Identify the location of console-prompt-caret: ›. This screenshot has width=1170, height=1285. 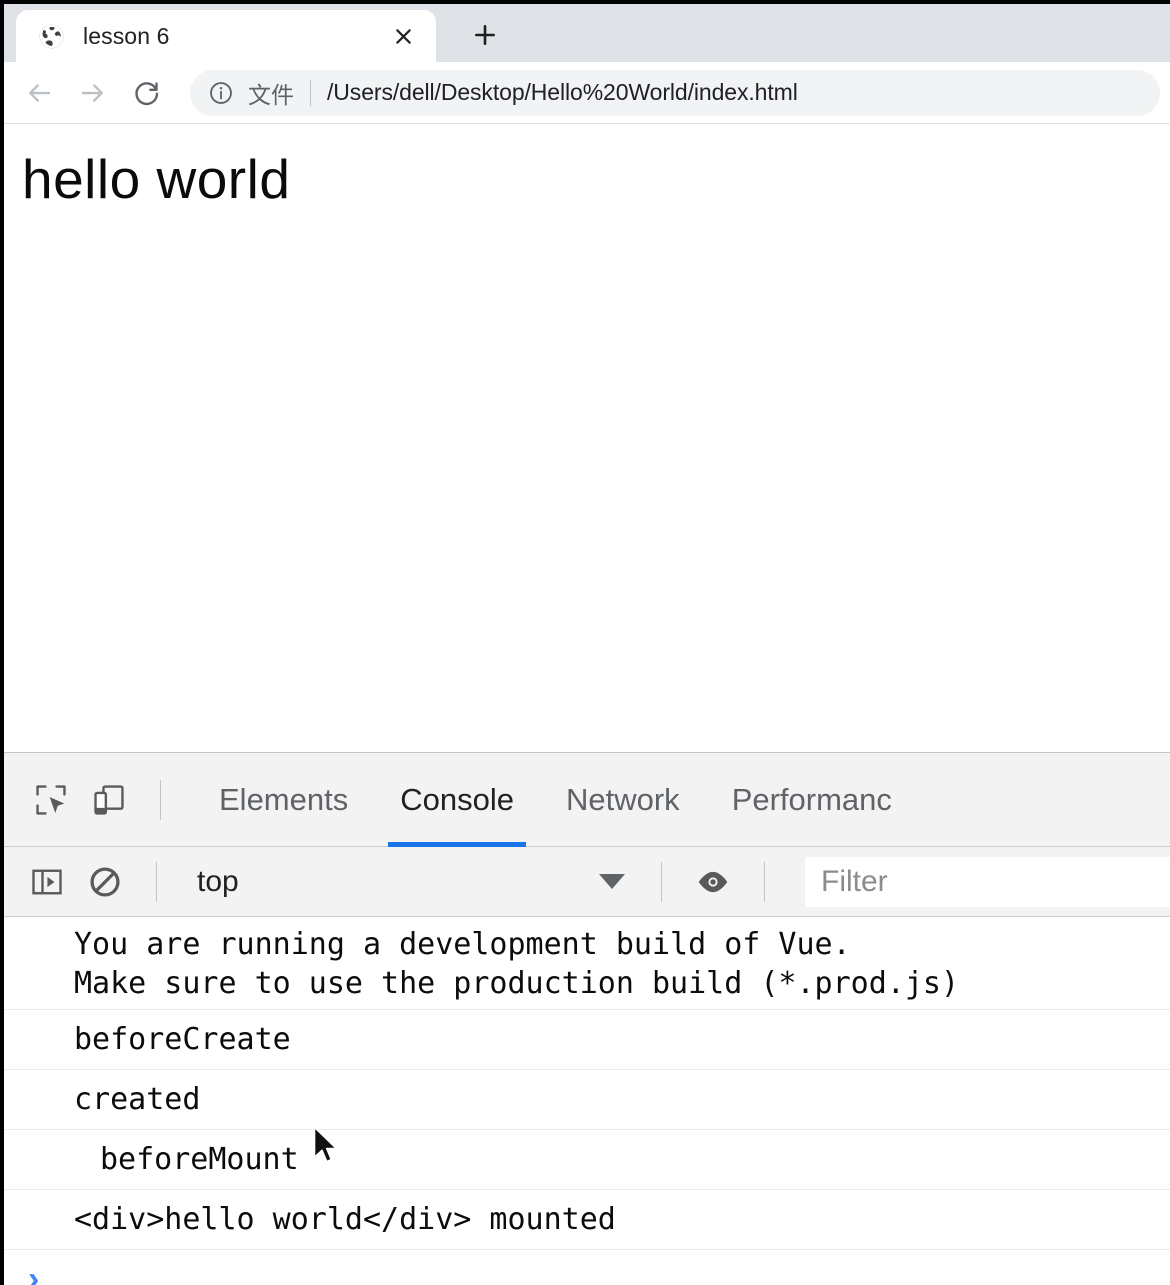
(34, 1272).